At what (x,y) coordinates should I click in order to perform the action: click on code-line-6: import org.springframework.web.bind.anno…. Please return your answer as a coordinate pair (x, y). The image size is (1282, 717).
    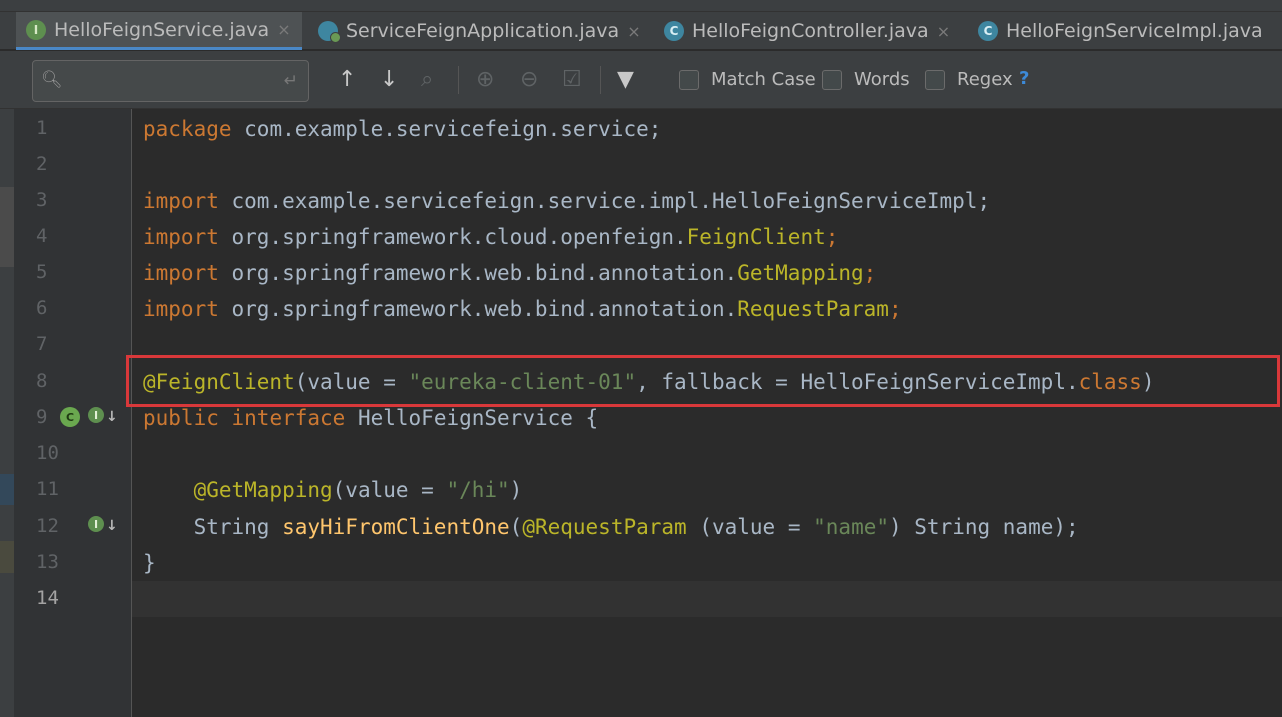
    Looking at the image, I should click on (522, 309).